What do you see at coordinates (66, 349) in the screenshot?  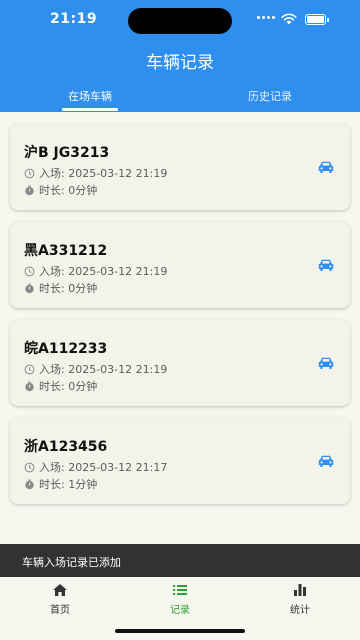 I see `plate-number: 皖A112233` at bounding box center [66, 349].